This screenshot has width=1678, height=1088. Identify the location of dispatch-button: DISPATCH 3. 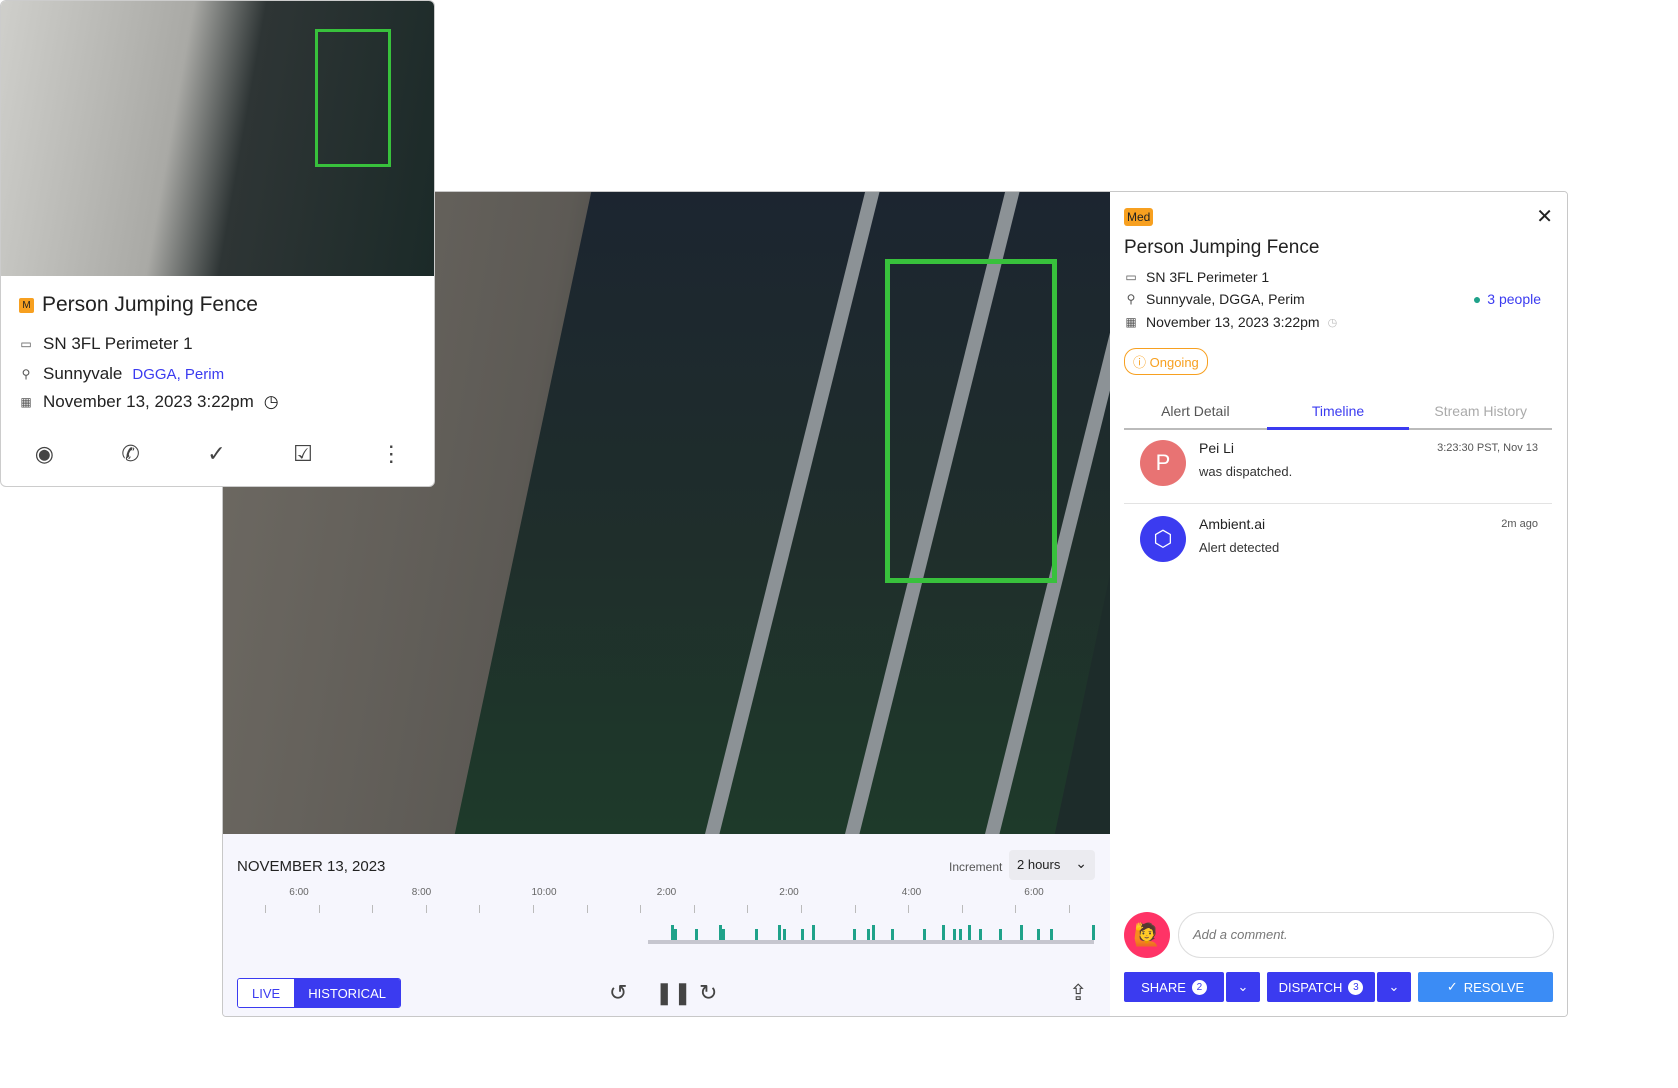
(1321, 987).